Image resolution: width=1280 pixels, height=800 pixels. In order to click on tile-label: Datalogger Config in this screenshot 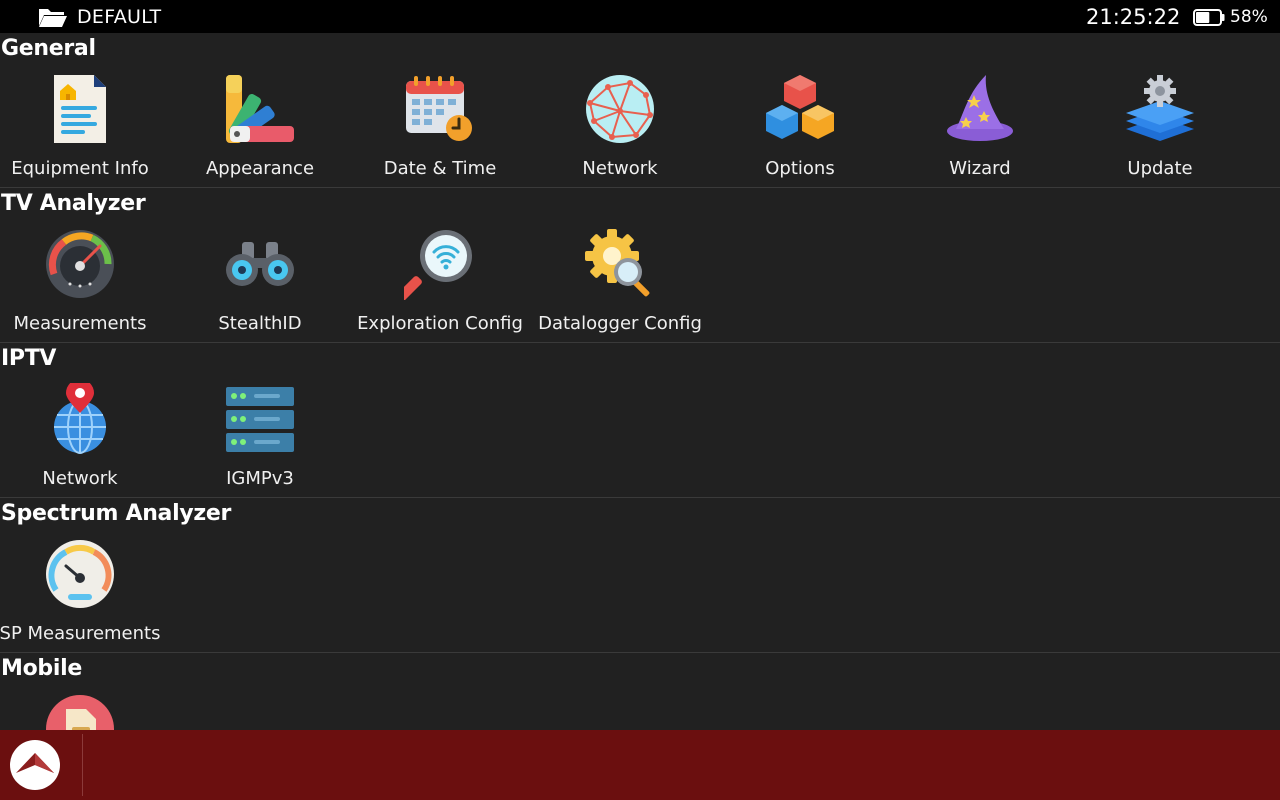, I will do `click(620, 323)`.